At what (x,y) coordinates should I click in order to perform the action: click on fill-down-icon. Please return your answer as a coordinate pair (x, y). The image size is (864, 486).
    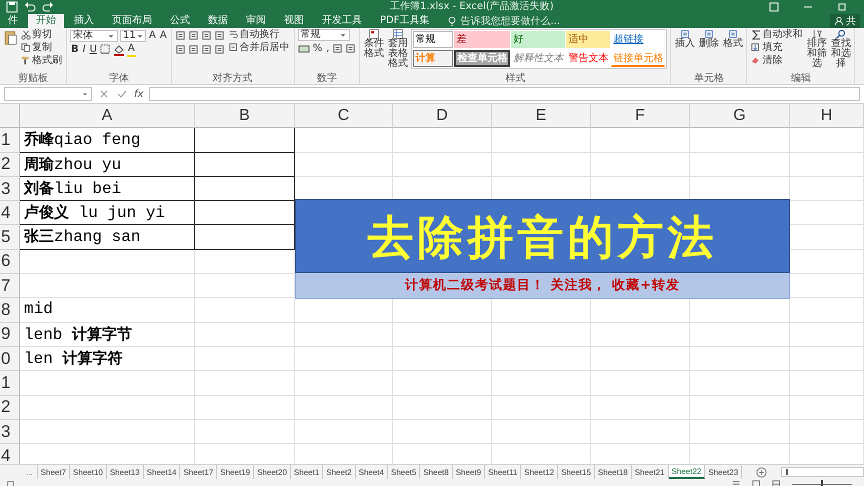
    Looking at the image, I should click on (756, 48).